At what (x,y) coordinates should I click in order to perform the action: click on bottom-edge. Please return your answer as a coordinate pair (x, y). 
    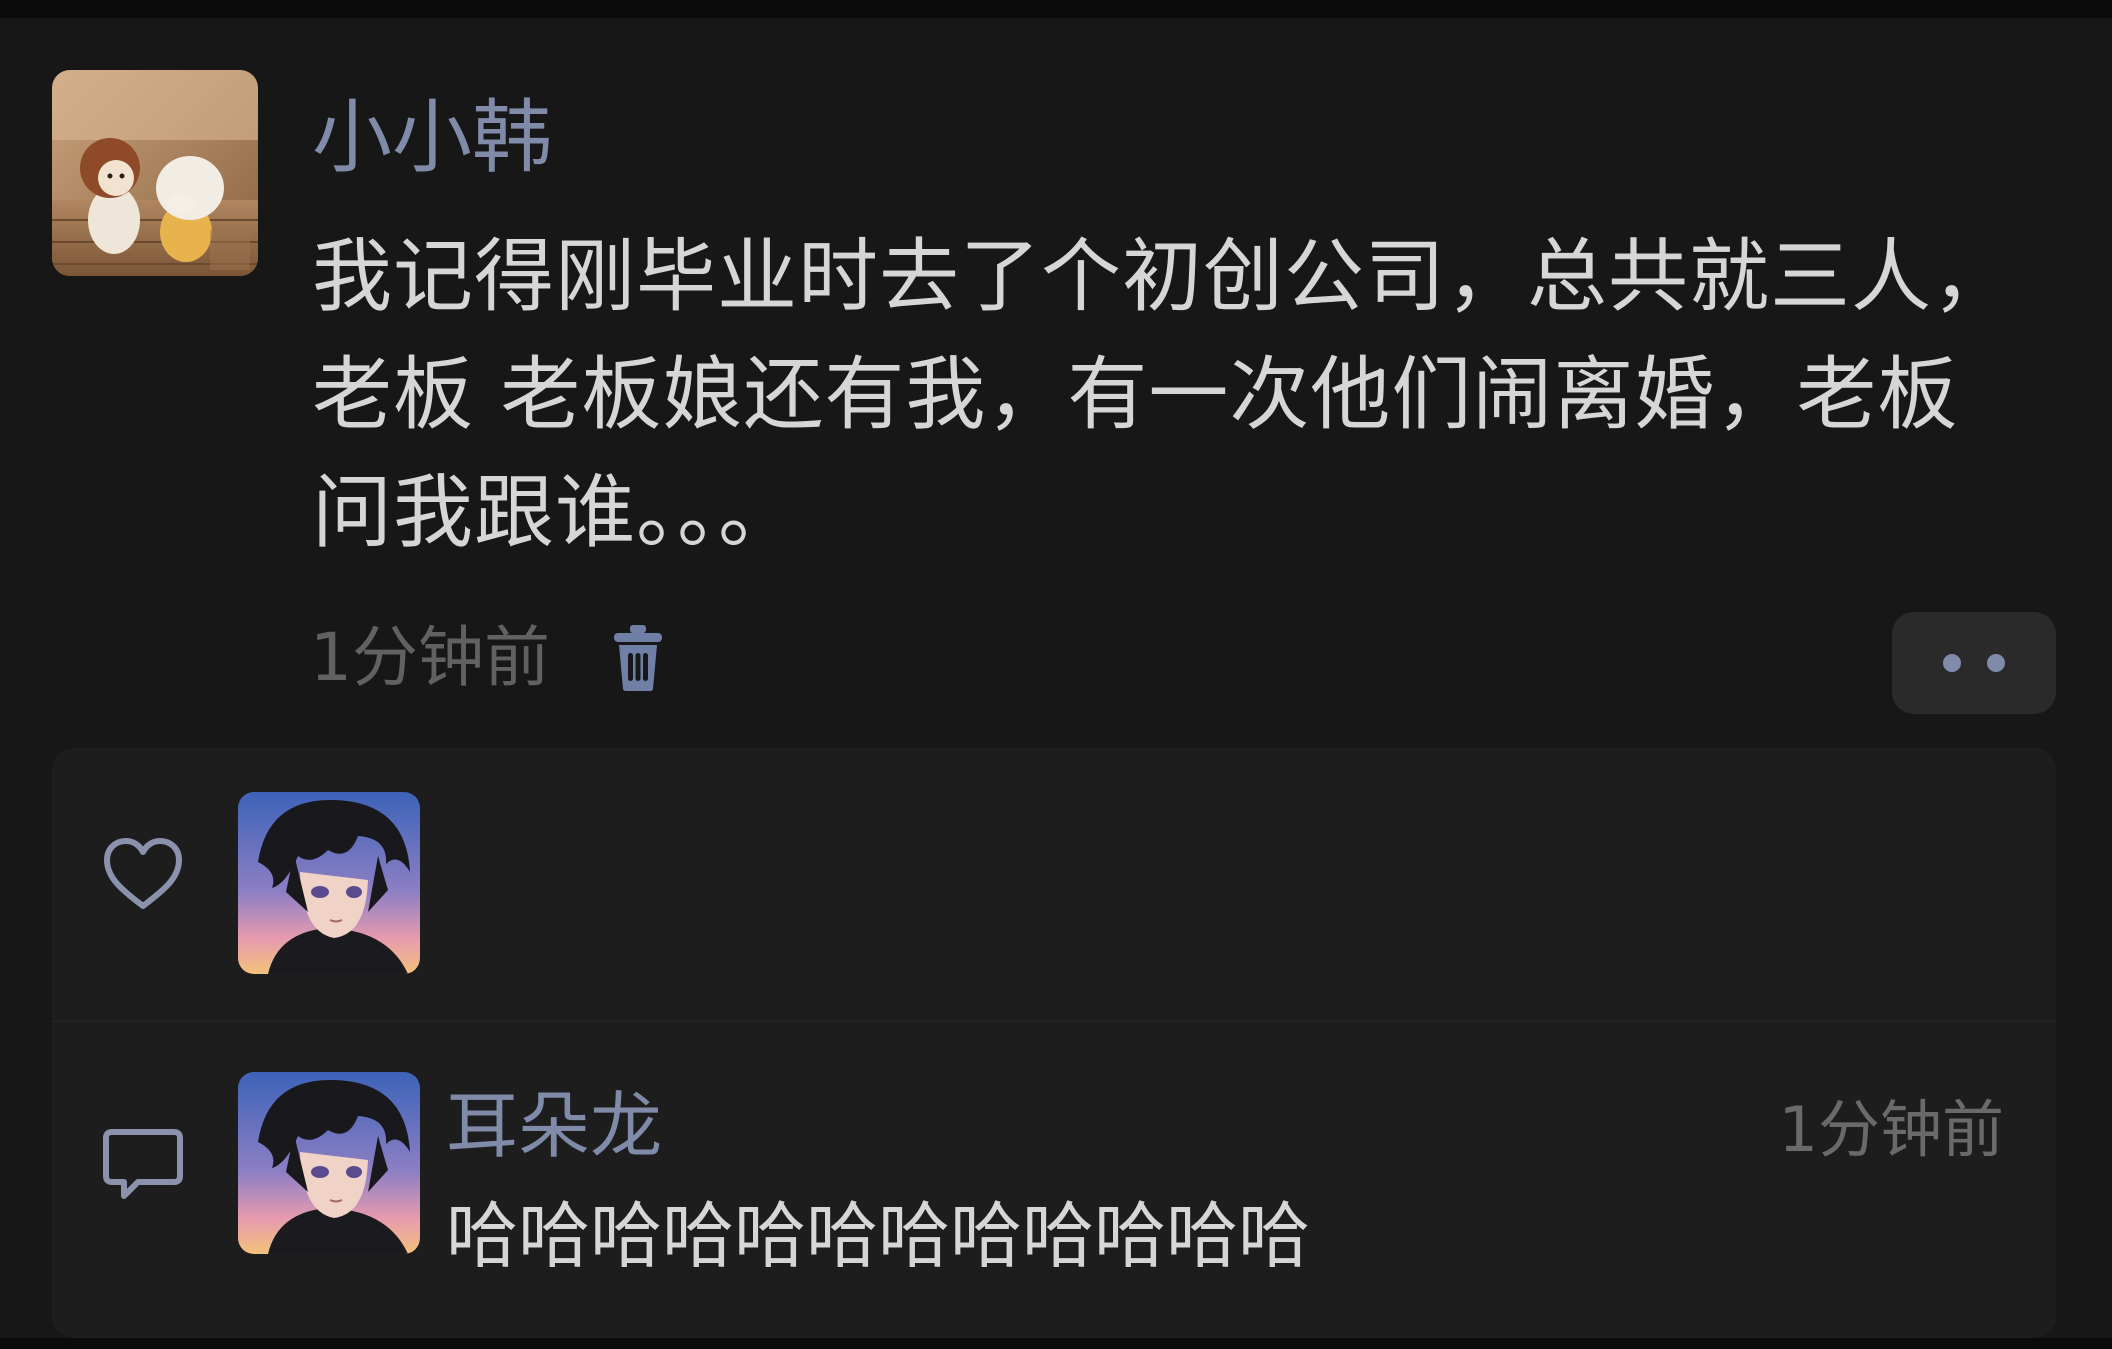
    Looking at the image, I should click on (1056, 1343).